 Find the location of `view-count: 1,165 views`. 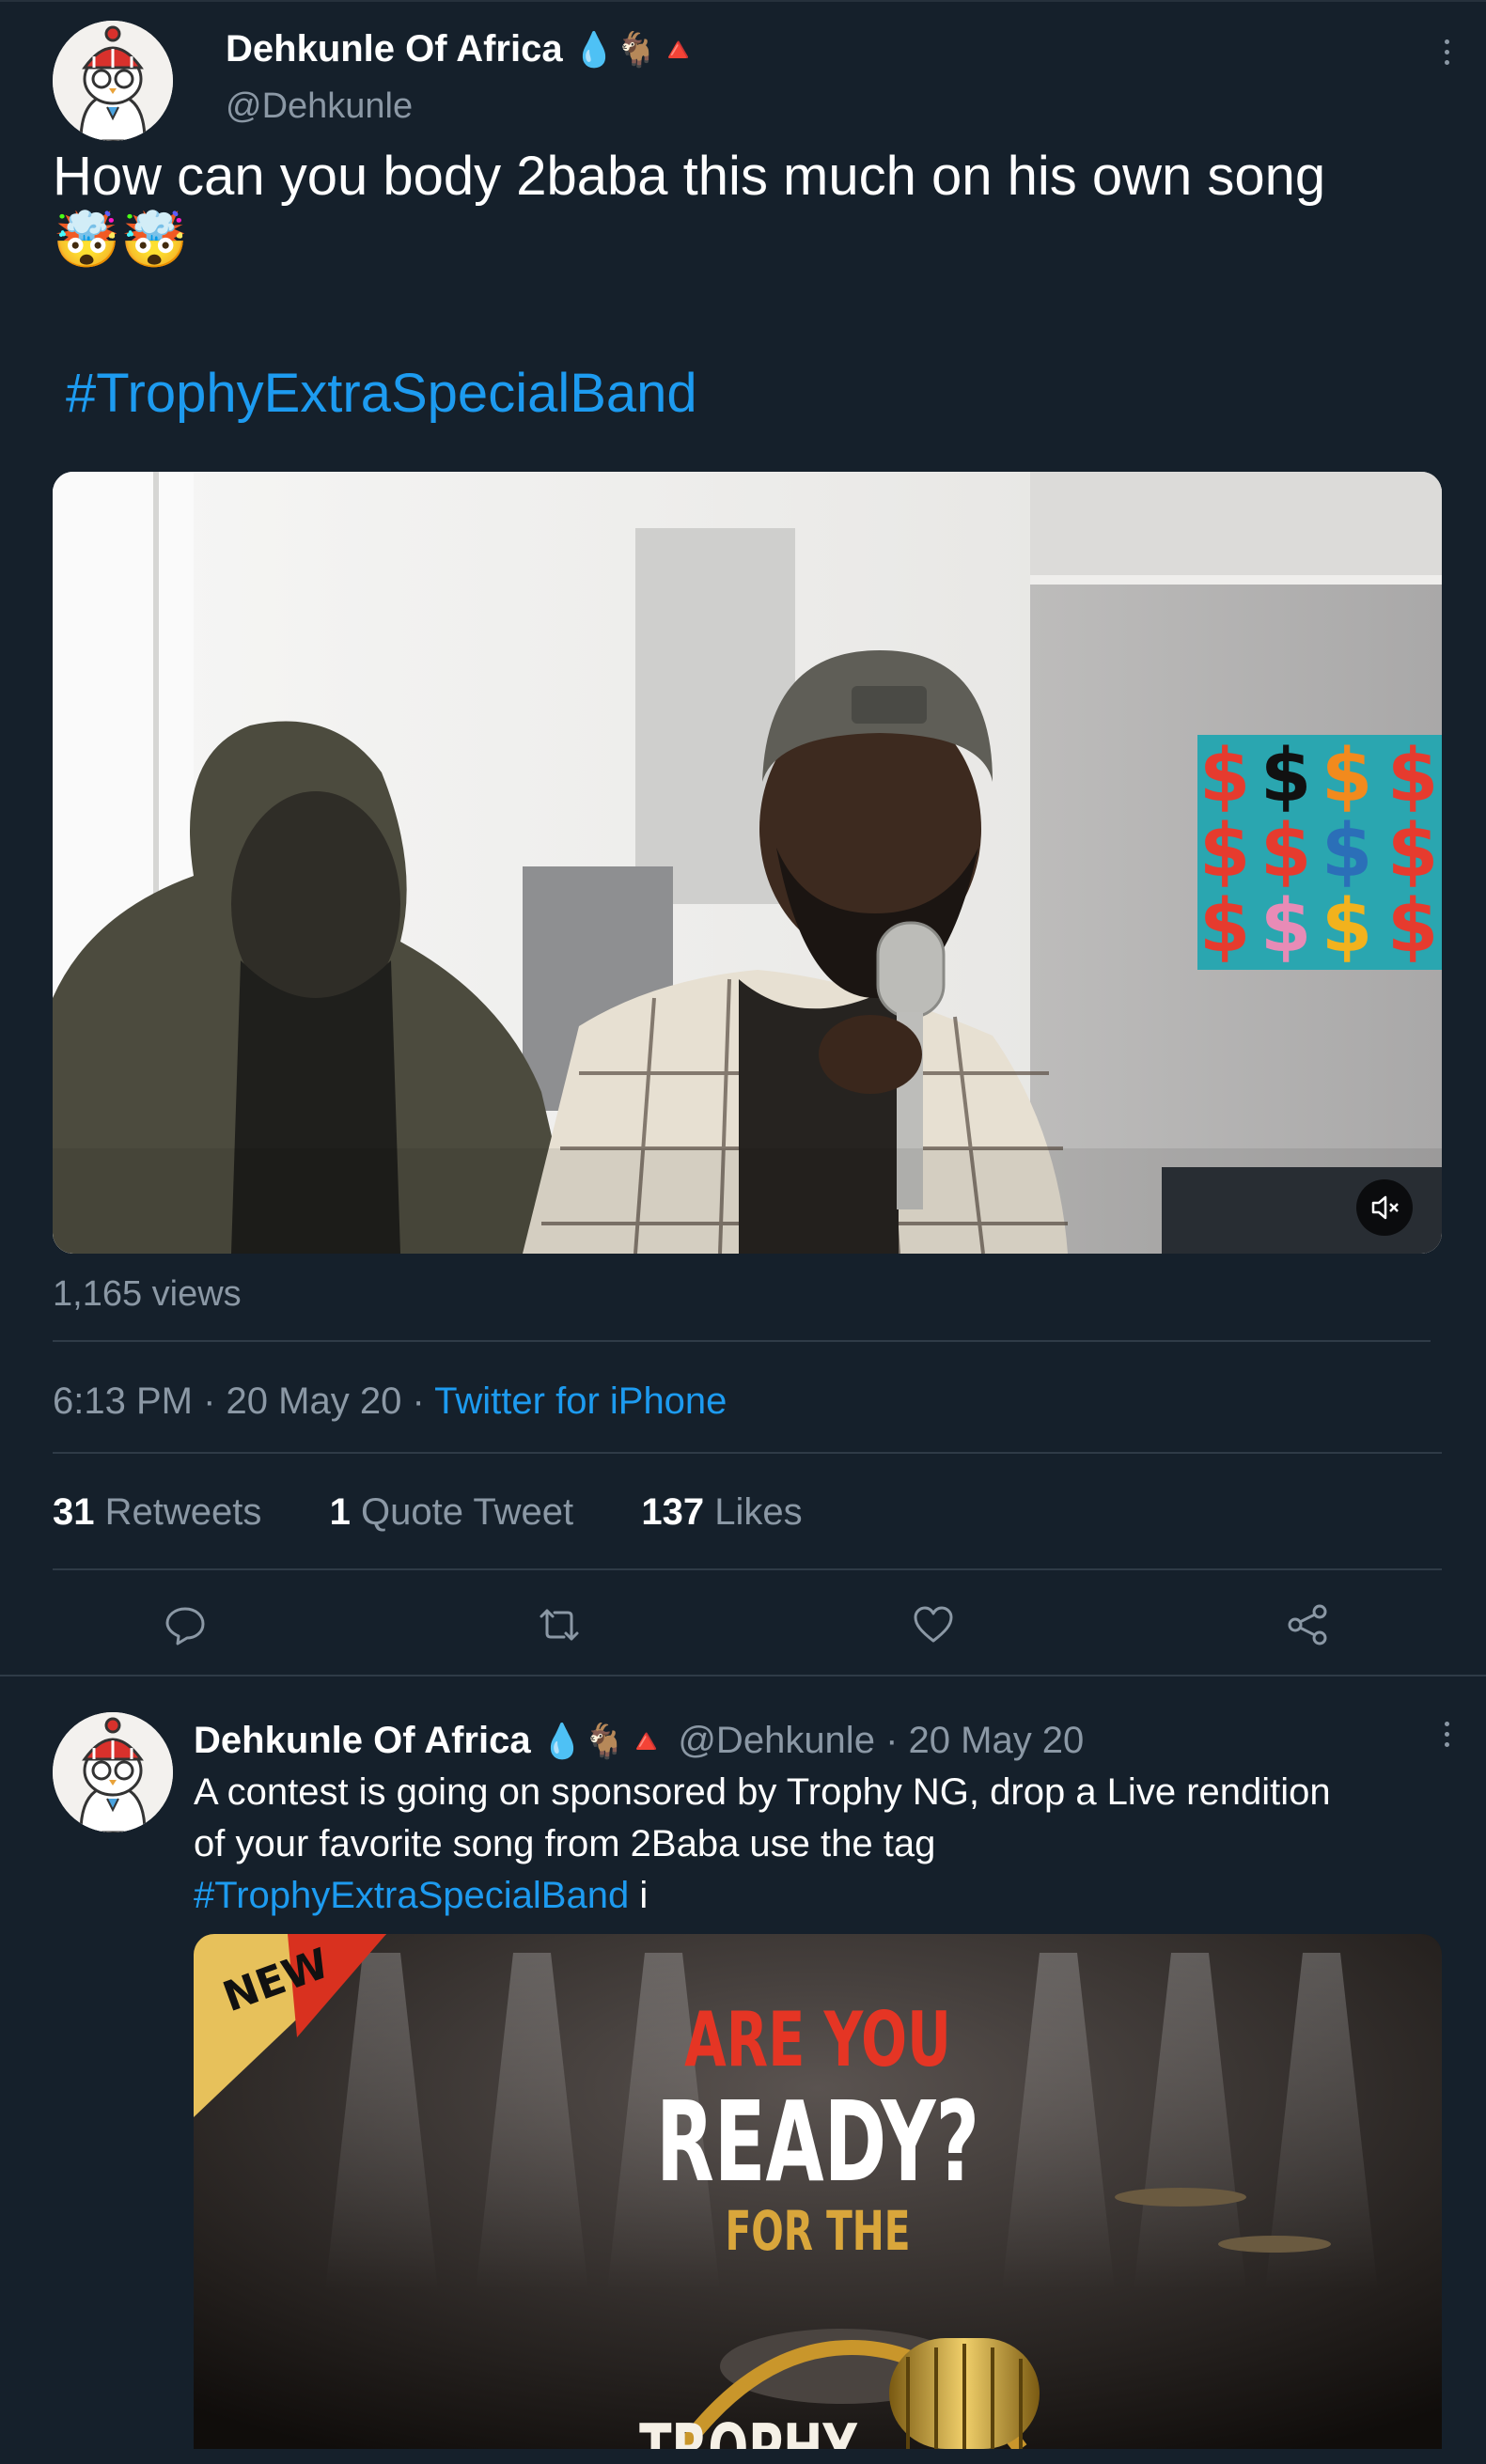

view-count: 1,165 views is located at coordinates (147, 1294).